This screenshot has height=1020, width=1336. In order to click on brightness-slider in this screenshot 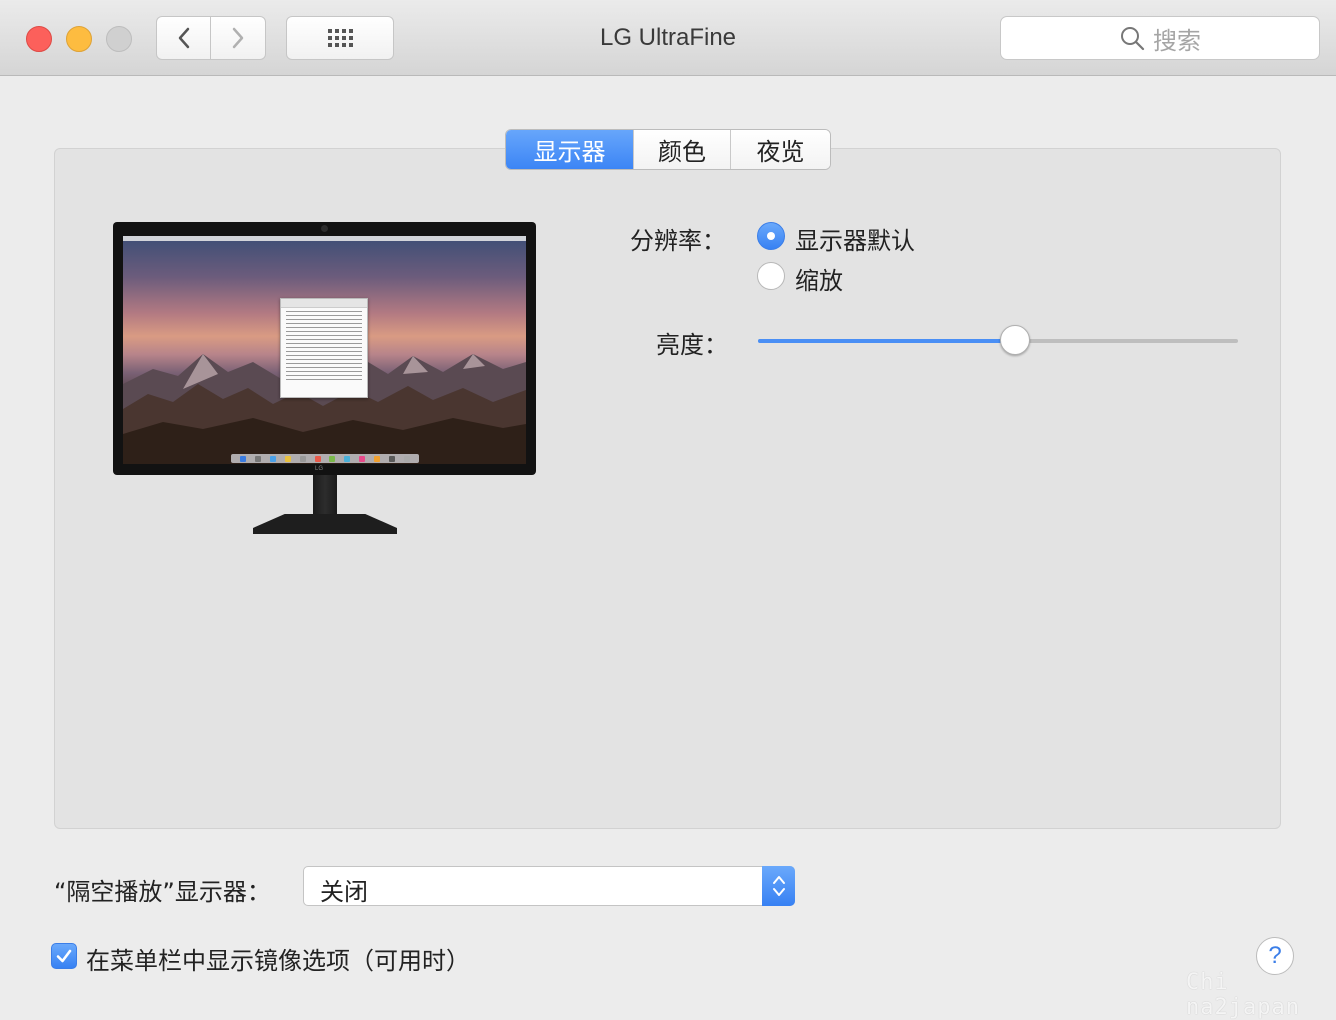, I will do `click(998, 340)`.